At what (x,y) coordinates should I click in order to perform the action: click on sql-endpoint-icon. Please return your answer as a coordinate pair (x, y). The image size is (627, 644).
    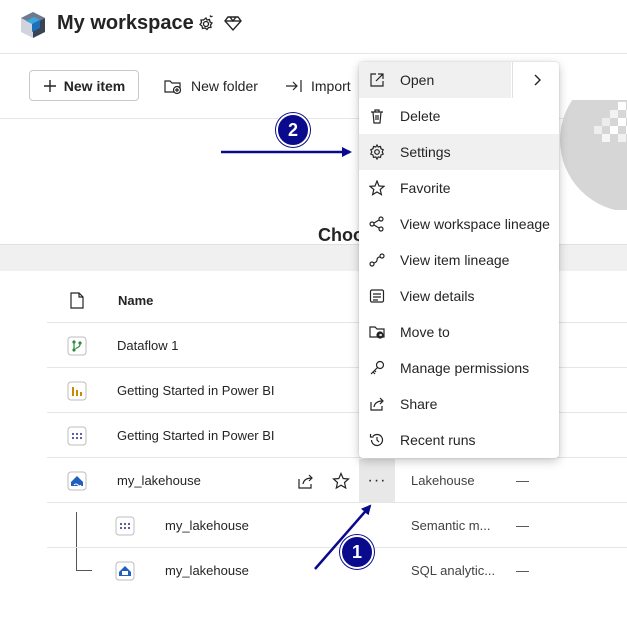
    Looking at the image, I should click on (125, 571).